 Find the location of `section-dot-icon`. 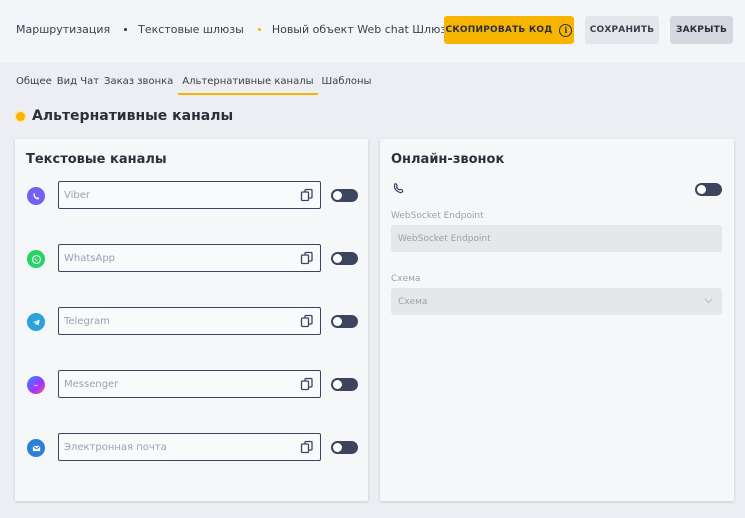

section-dot-icon is located at coordinates (20, 116).